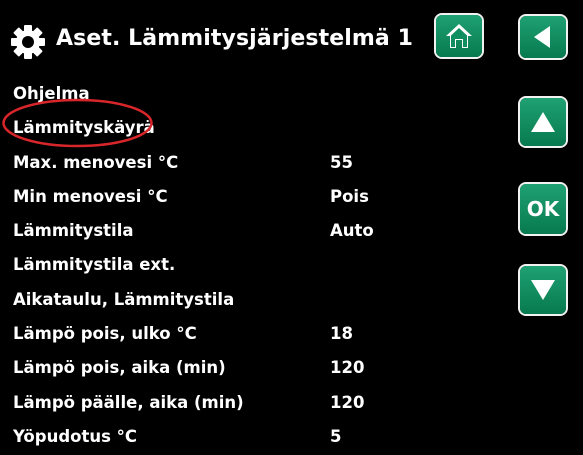 The width and height of the screenshot is (583, 455). Describe the element at coordinates (119, 368) in the screenshot. I see `menu-item-label: Lämpö pois, aika (min)` at that location.